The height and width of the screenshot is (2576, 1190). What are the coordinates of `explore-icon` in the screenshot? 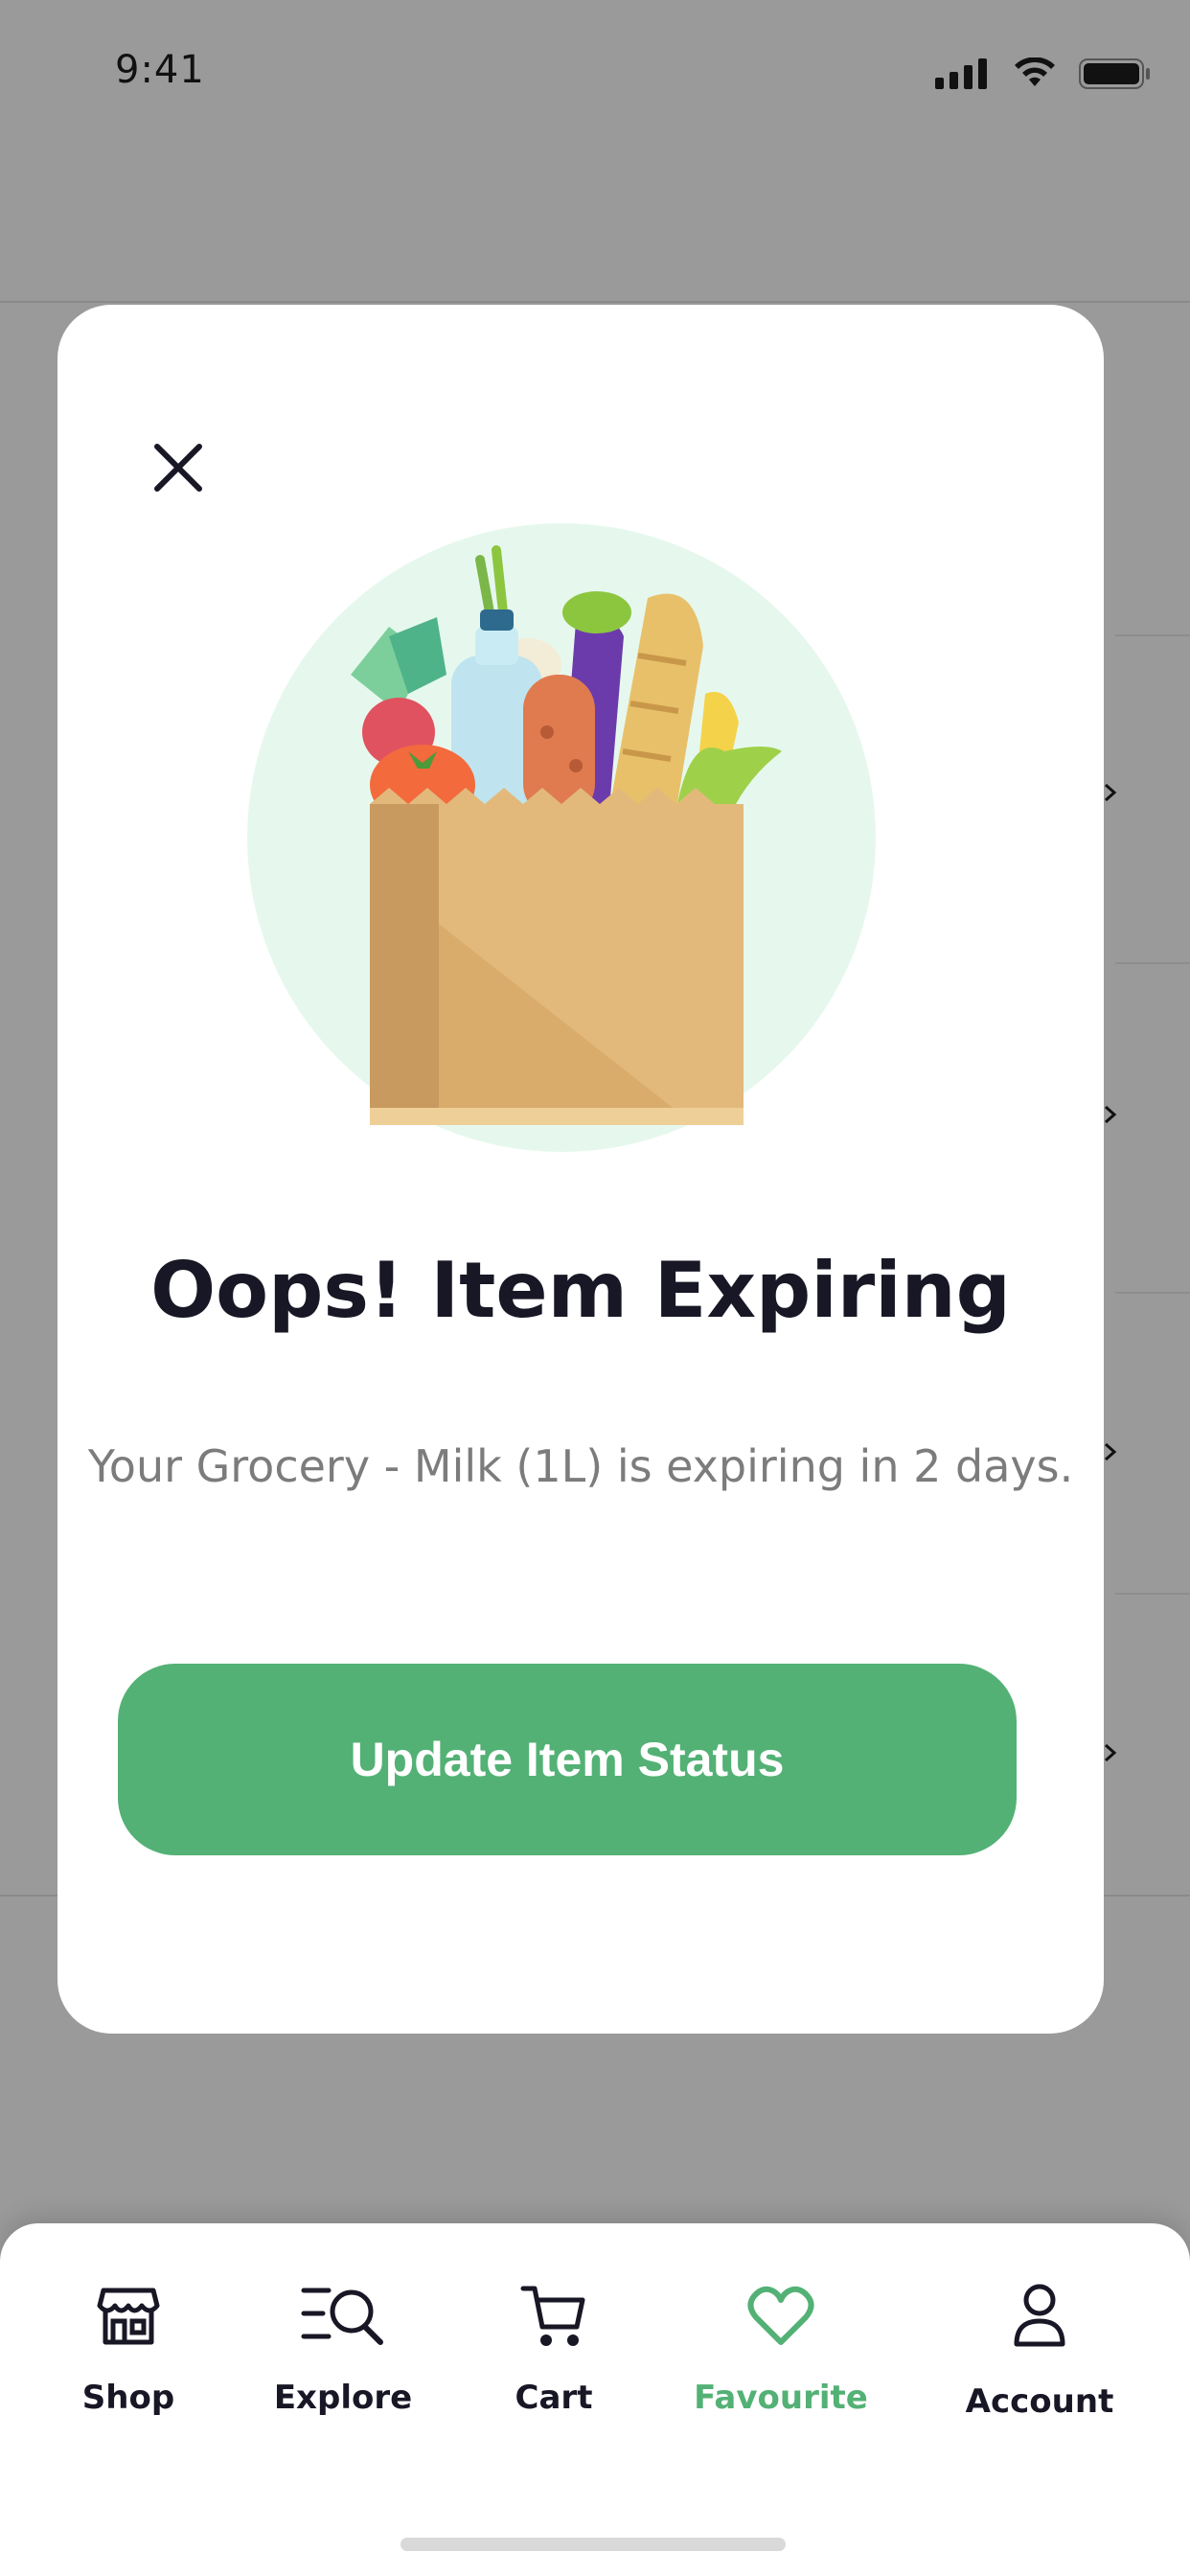 It's located at (342, 2317).